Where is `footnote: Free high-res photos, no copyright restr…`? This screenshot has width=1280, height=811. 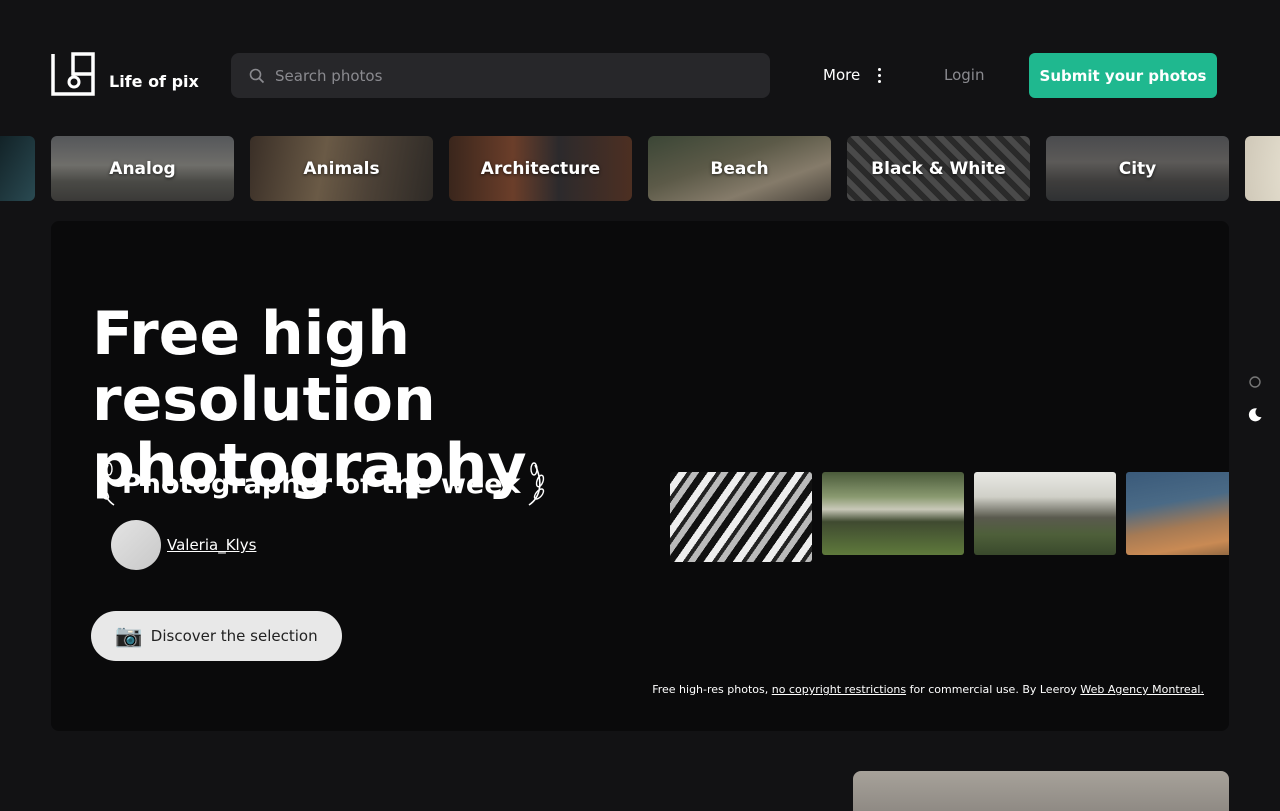 footnote: Free high-res photos, no copyright restr… is located at coordinates (928, 689).